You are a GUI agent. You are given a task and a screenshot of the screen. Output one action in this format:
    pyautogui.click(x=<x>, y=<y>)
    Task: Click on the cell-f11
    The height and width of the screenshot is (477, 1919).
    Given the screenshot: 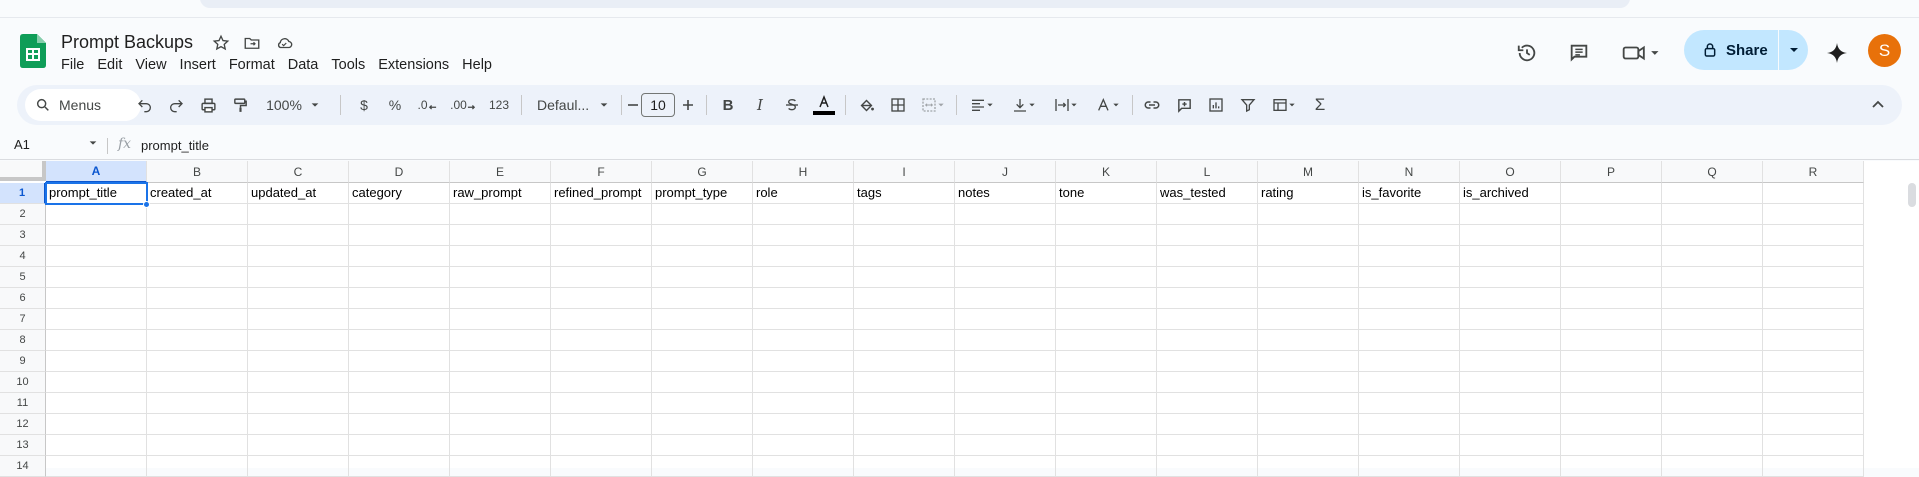 What is the action you would take?
    pyautogui.click(x=601, y=403)
    